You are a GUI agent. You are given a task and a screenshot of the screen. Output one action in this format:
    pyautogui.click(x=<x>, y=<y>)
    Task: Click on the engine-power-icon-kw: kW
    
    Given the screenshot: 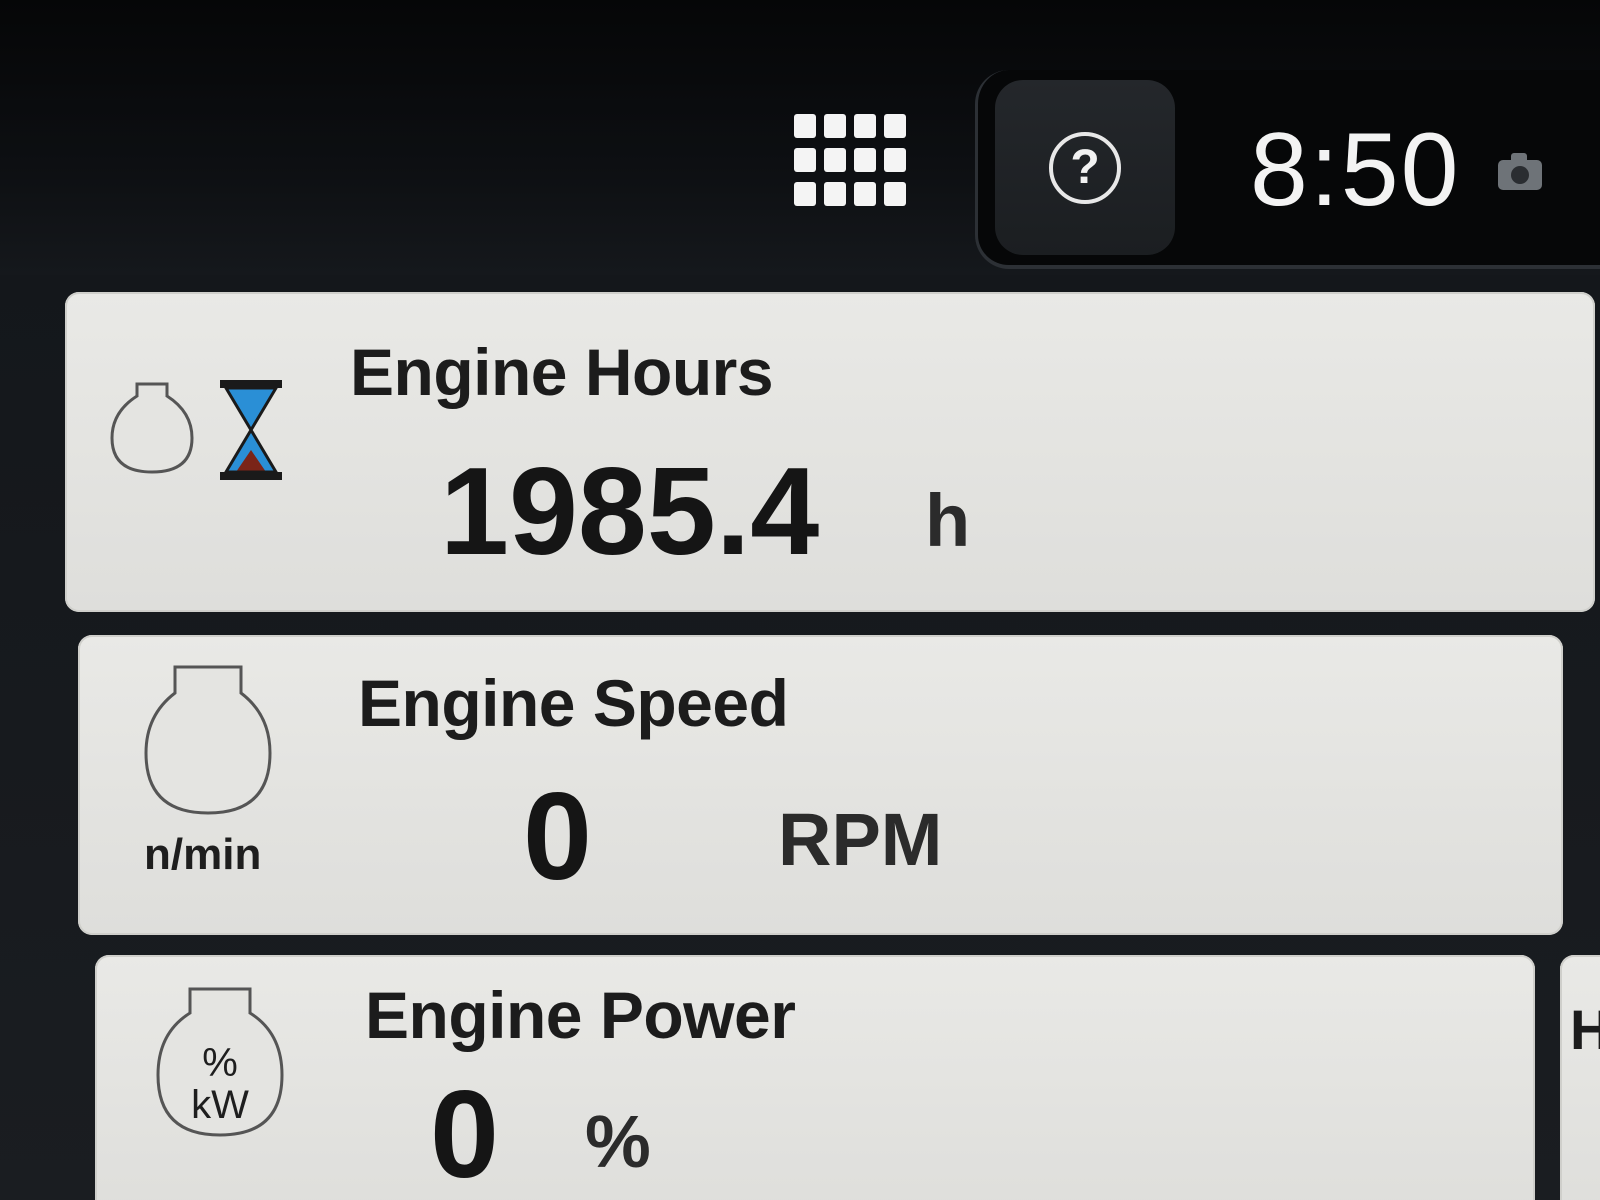 What is the action you would take?
    pyautogui.click(x=220, y=1105)
    